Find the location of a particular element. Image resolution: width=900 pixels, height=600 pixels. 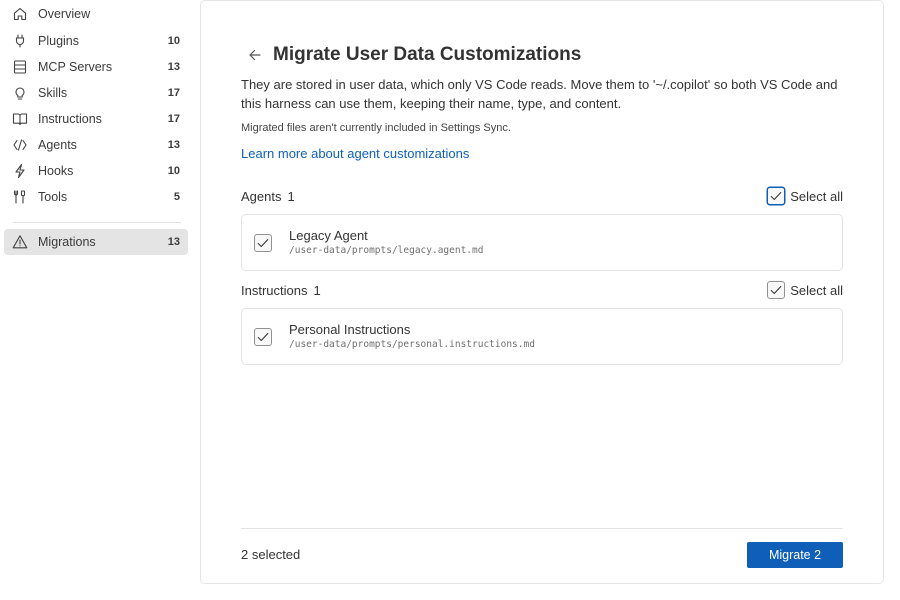

back-button is located at coordinates (255, 55).